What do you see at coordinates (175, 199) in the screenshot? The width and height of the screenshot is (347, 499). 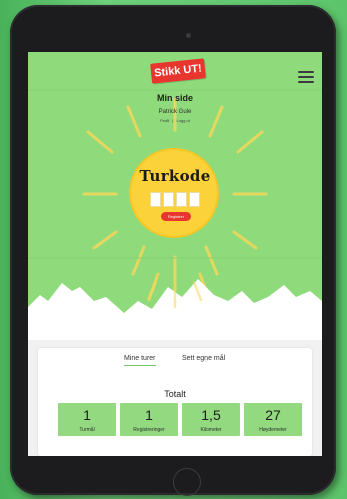 I see `code-input-group` at bounding box center [175, 199].